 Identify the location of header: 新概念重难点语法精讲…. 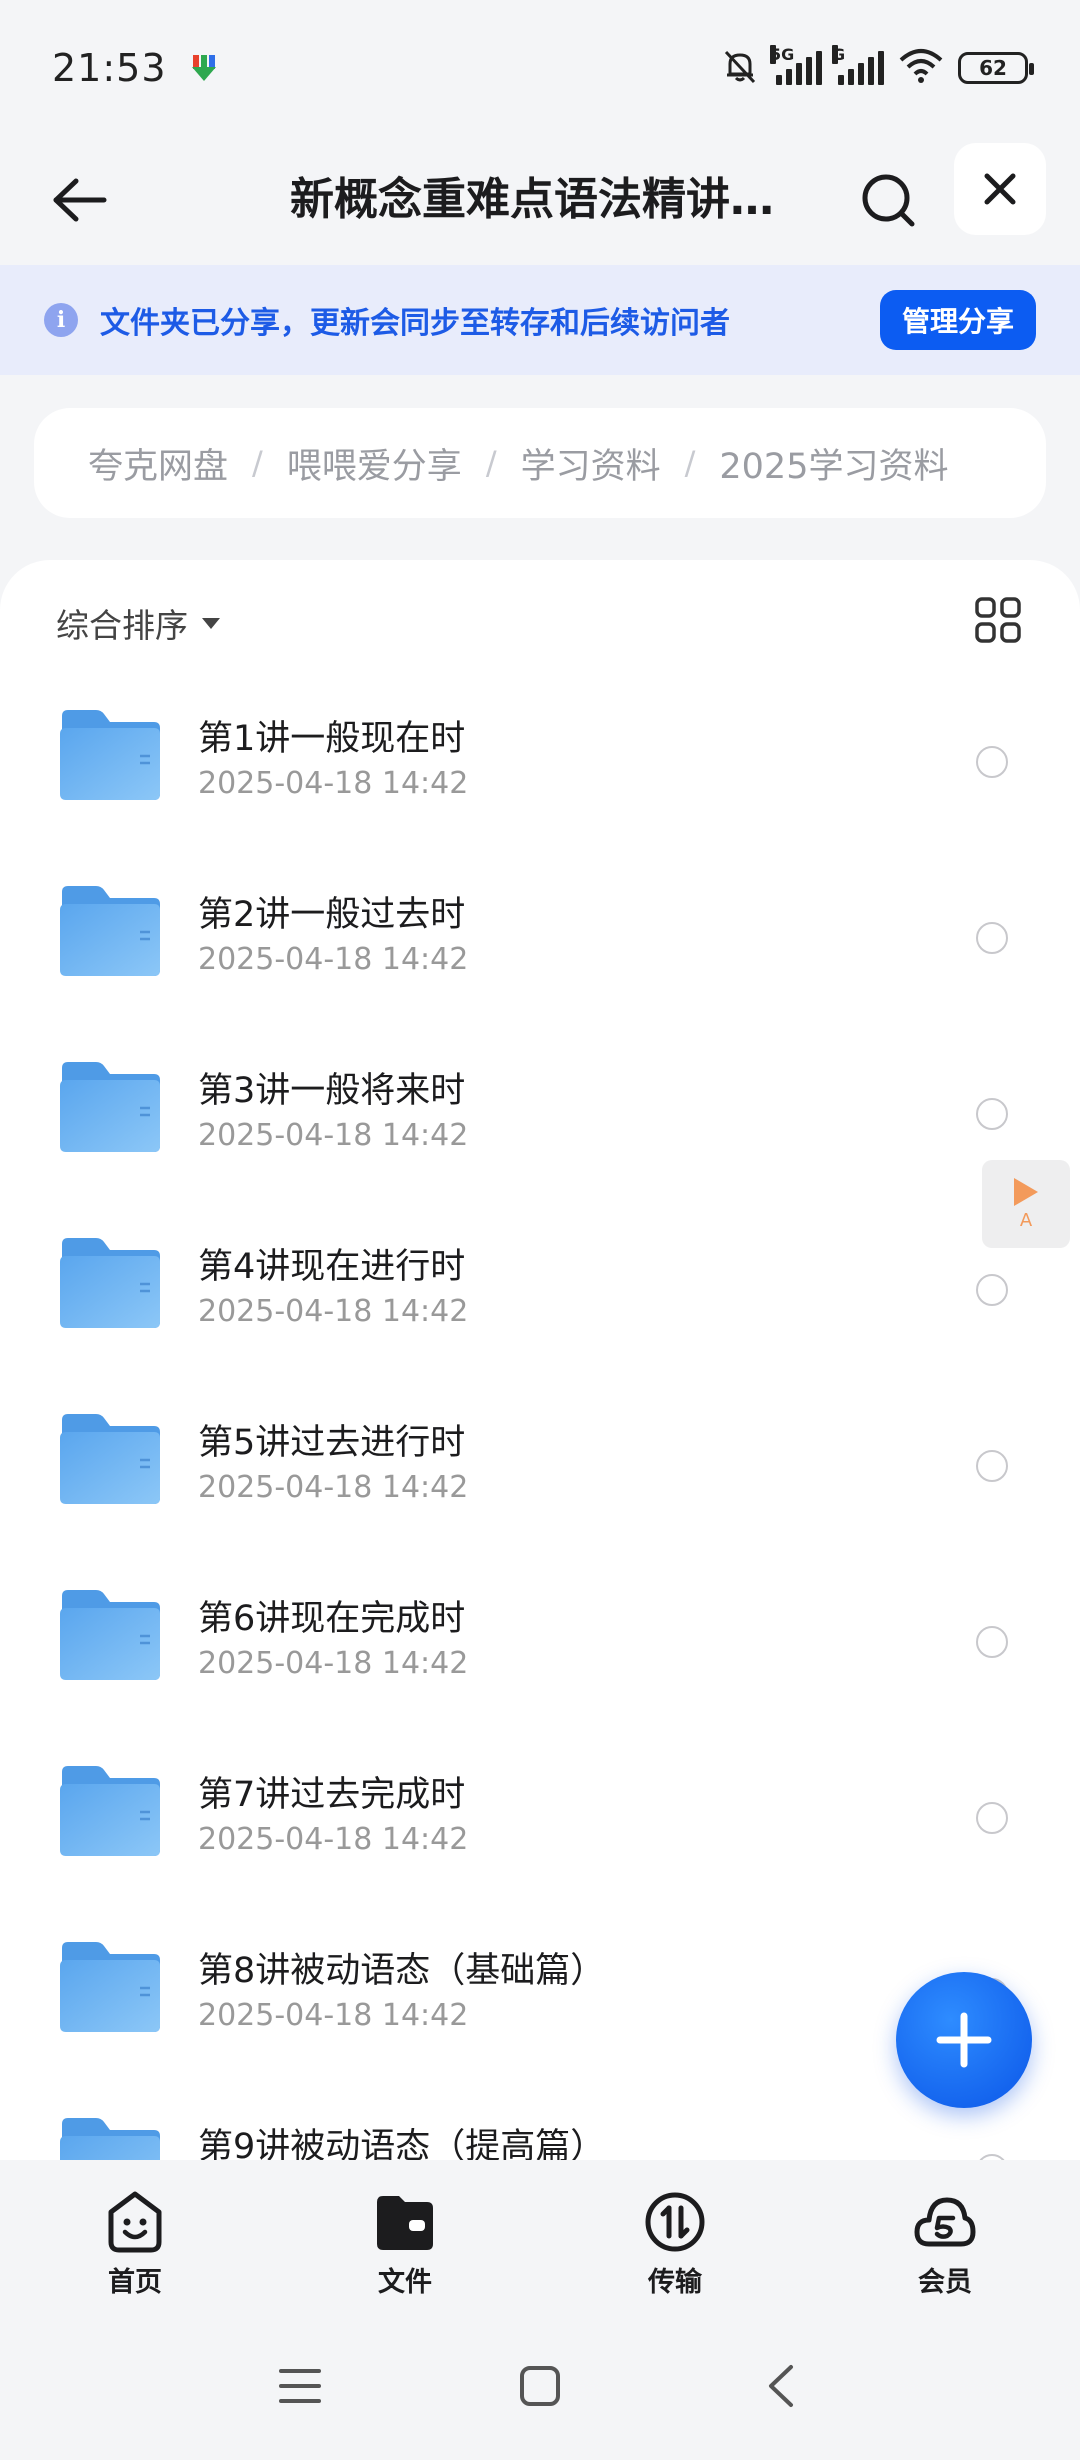
(540, 200).